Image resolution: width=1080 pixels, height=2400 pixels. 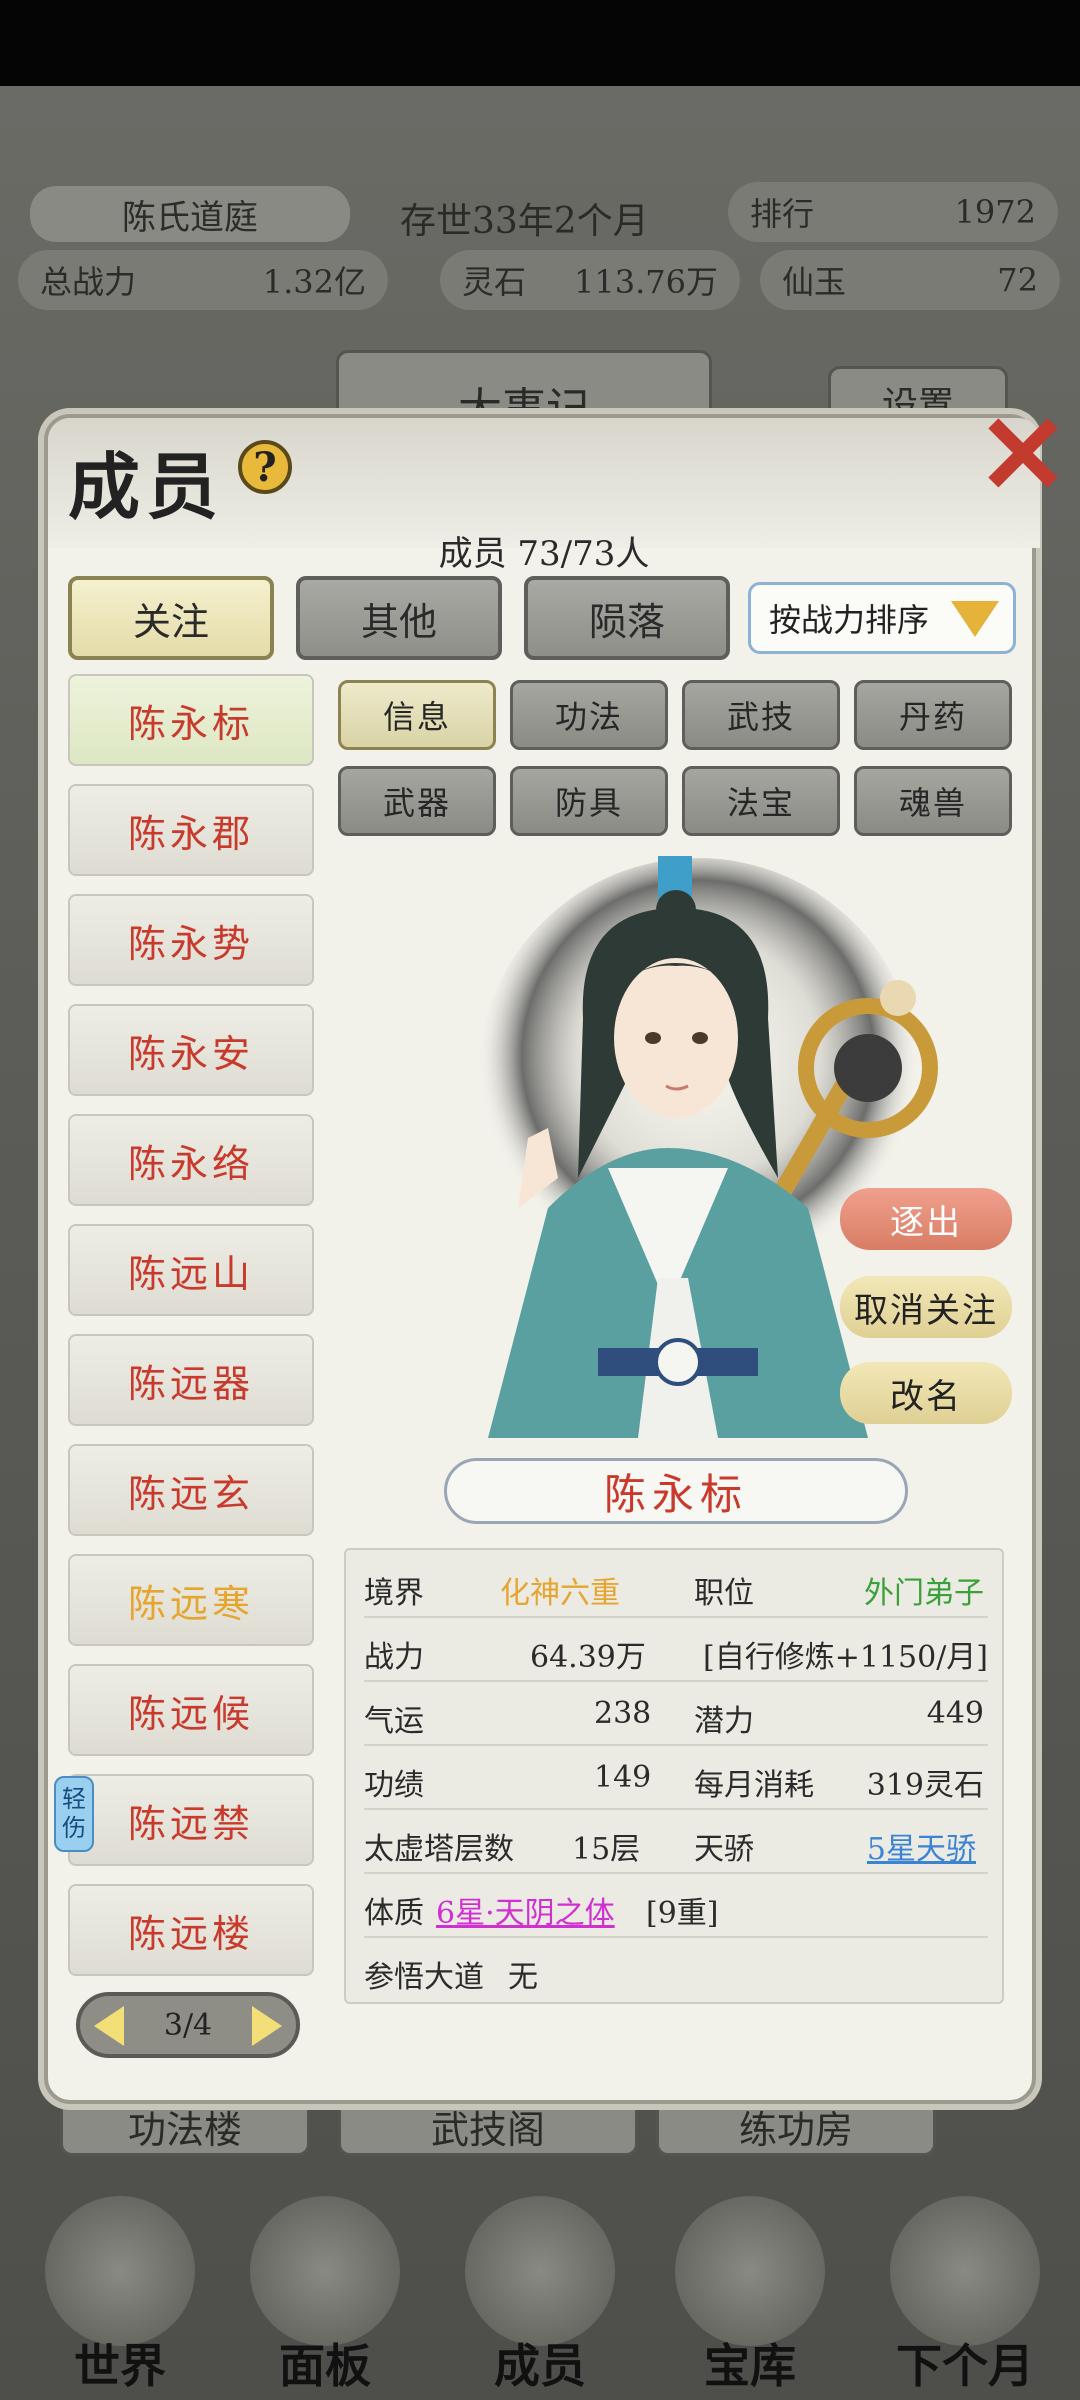 I want to click on spirit-stone-label: 灵石, so click(x=494, y=282).